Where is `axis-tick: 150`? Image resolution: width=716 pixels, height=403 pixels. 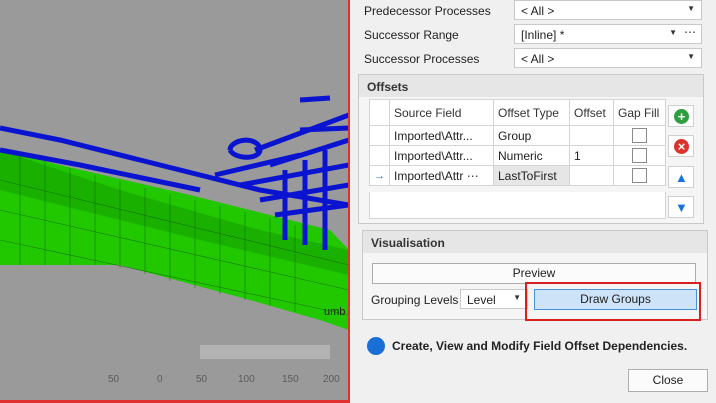 axis-tick: 150 is located at coordinates (290, 379).